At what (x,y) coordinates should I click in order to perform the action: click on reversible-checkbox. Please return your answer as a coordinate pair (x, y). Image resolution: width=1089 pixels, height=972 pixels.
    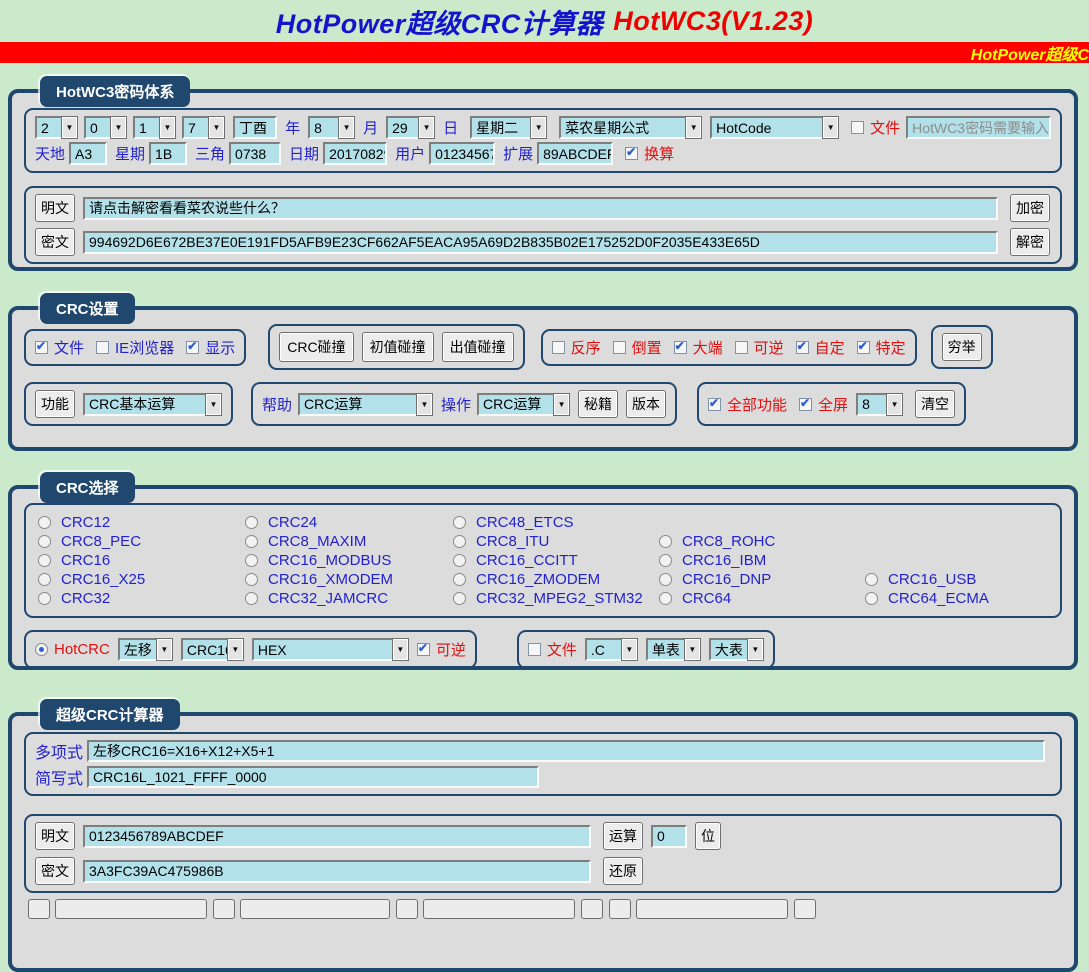
    Looking at the image, I should click on (741, 347).